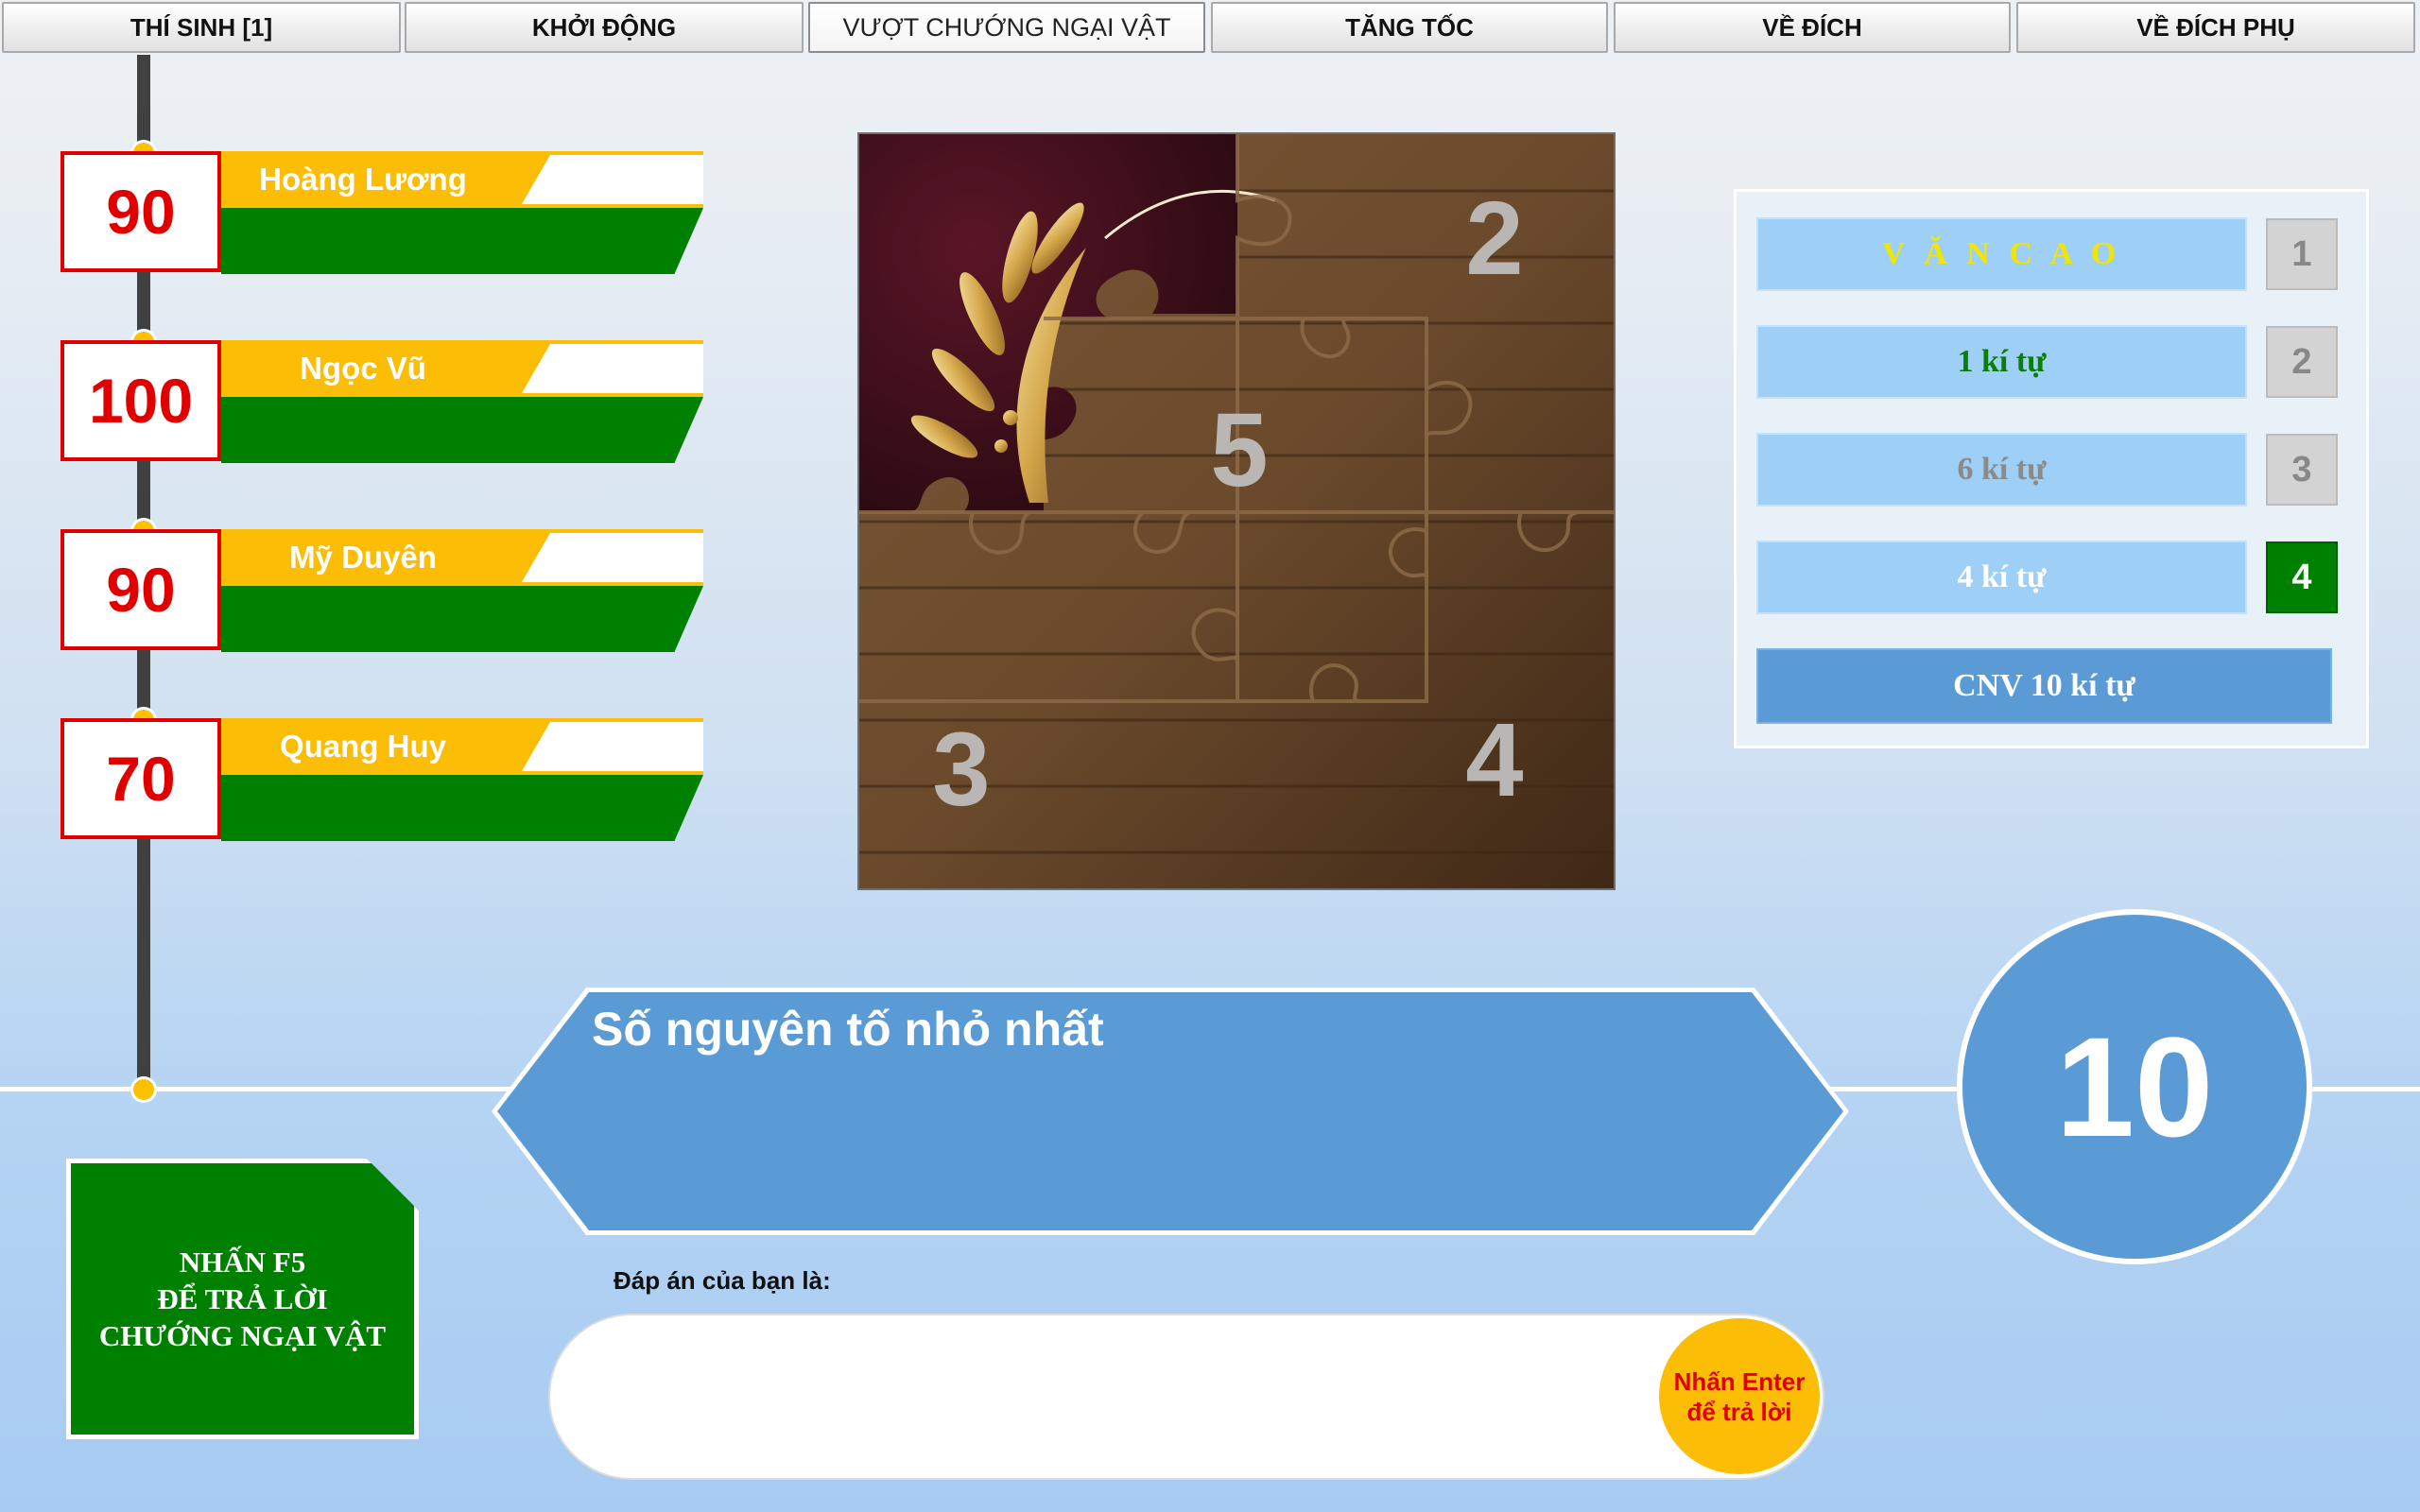  I want to click on tab-ve-dich-phu: VỀ ĐÍCH PHỤ, so click(2215, 27).